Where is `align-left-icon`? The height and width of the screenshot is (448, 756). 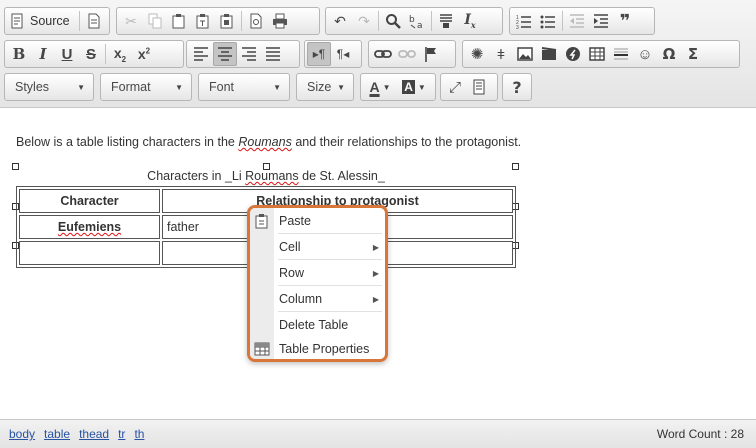 align-left-icon is located at coordinates (201, 54).